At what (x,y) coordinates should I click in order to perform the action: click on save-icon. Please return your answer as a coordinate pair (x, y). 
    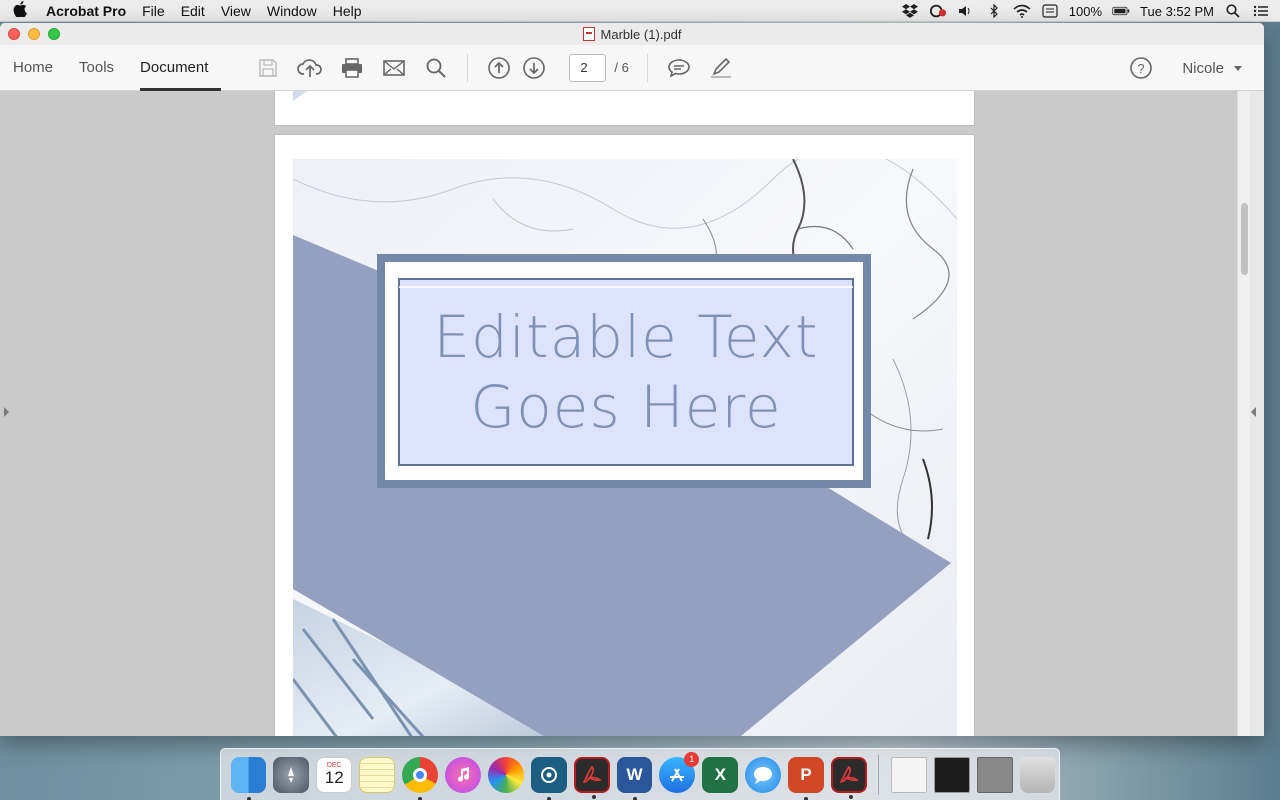
    Looking at the image, I should click on (268, 68).